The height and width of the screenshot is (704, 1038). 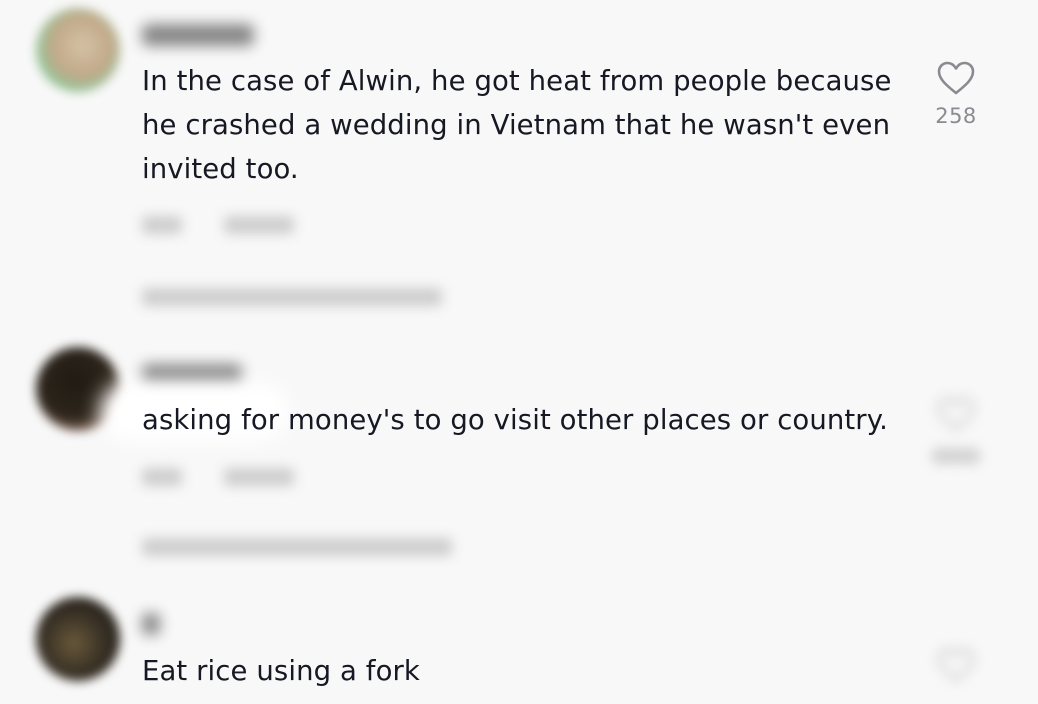 I want to click on comment-text: Eat rice using a fork, so click(x=281, y=671).